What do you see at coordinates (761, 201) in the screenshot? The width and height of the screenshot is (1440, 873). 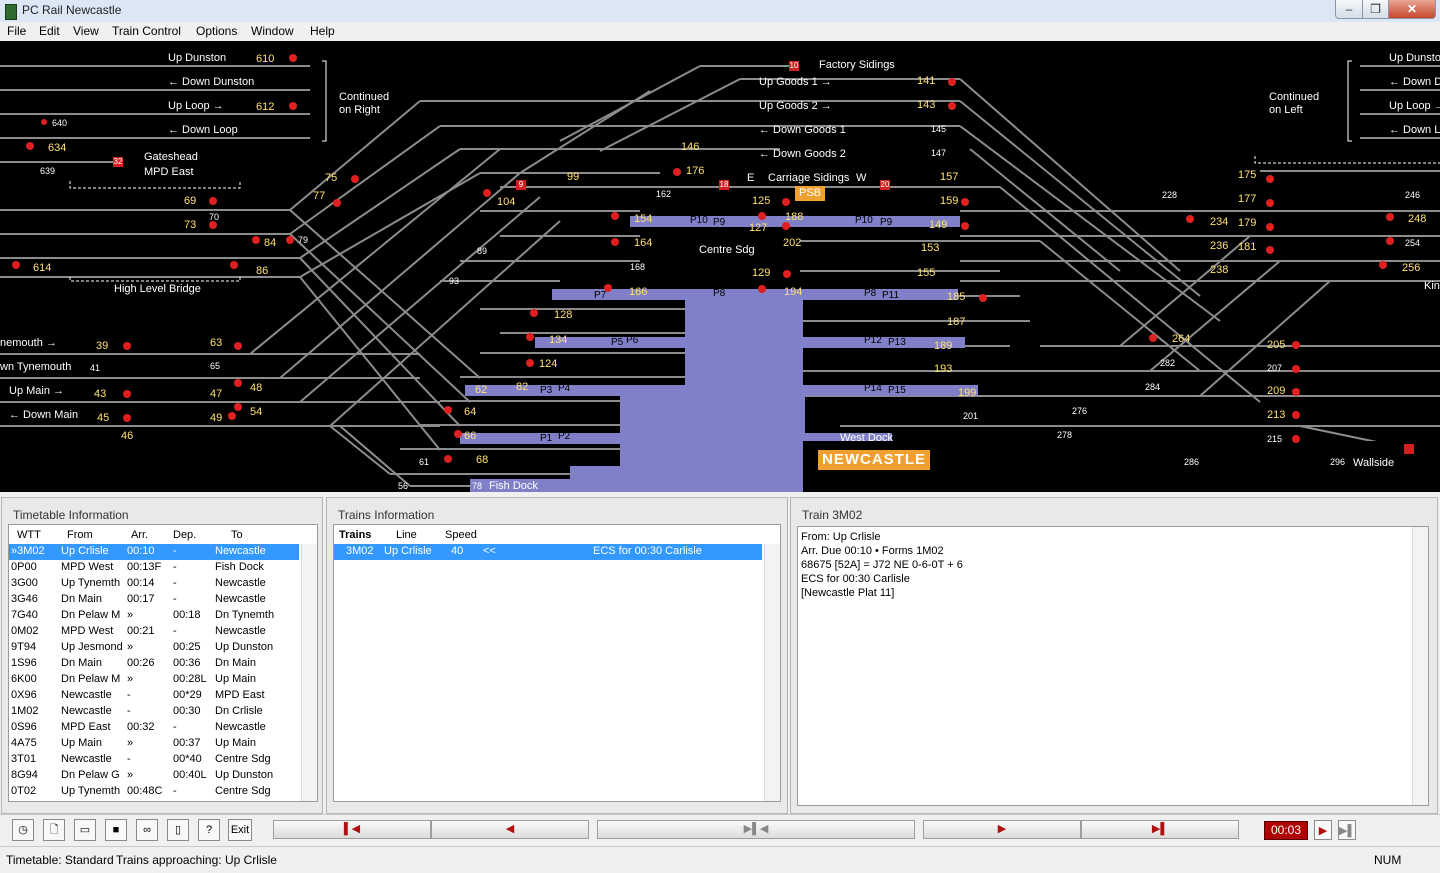 I see `signal-125: 125` at bounding box center [761, 201].